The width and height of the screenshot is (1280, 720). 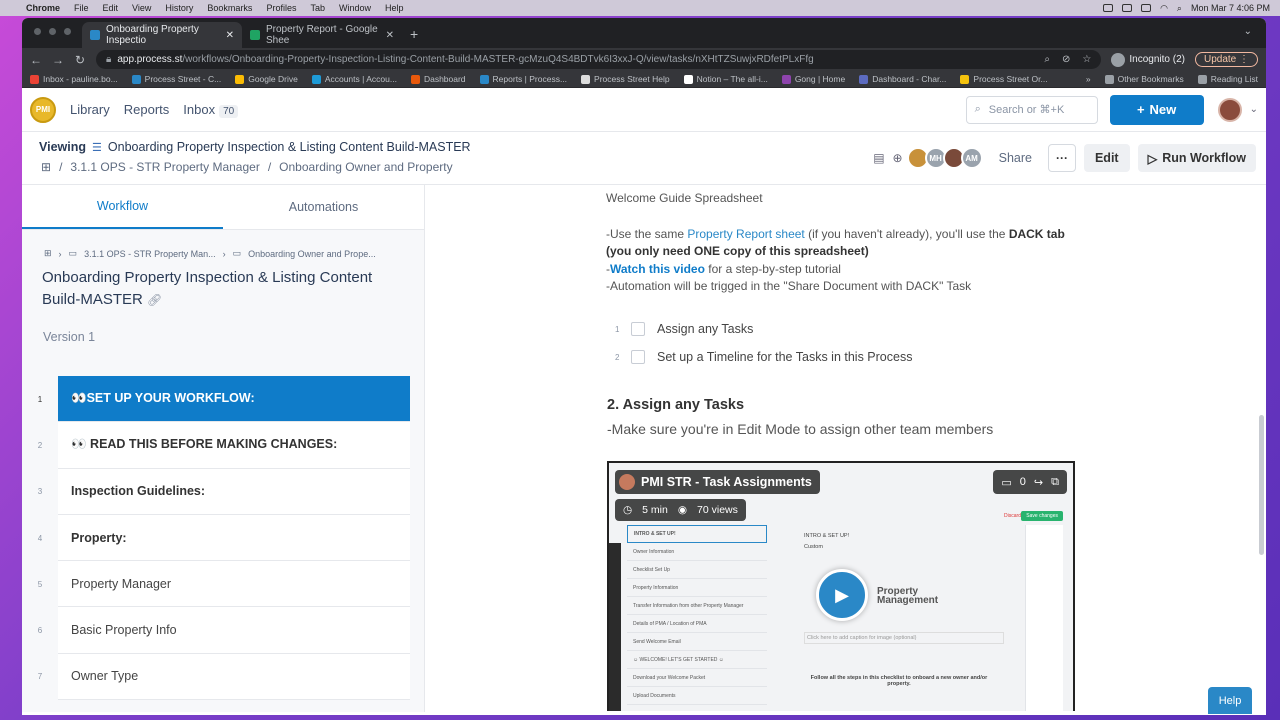 I want to click on task-number: 4, so click(x=40, y=538).